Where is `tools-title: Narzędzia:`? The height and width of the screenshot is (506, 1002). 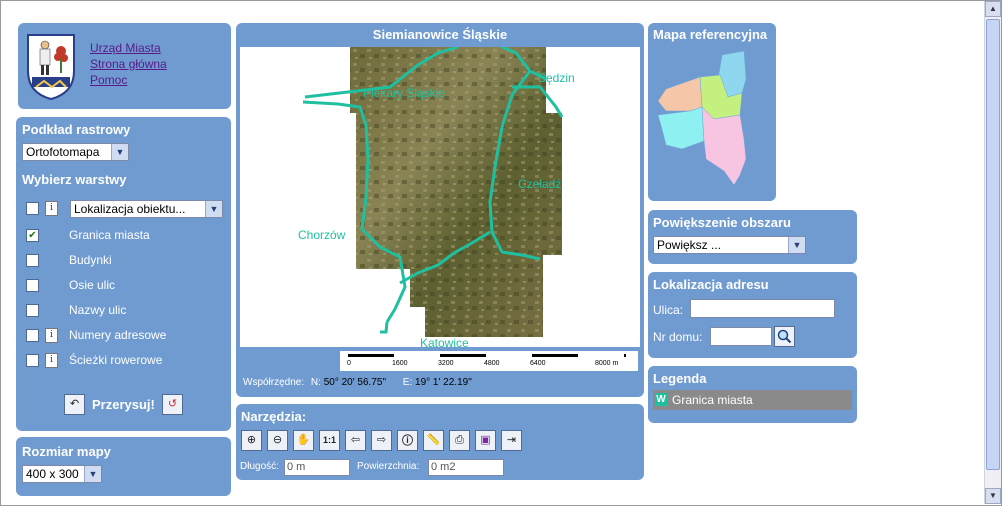 tools-title: Narzędzia: is located at coordinates (274, 416).